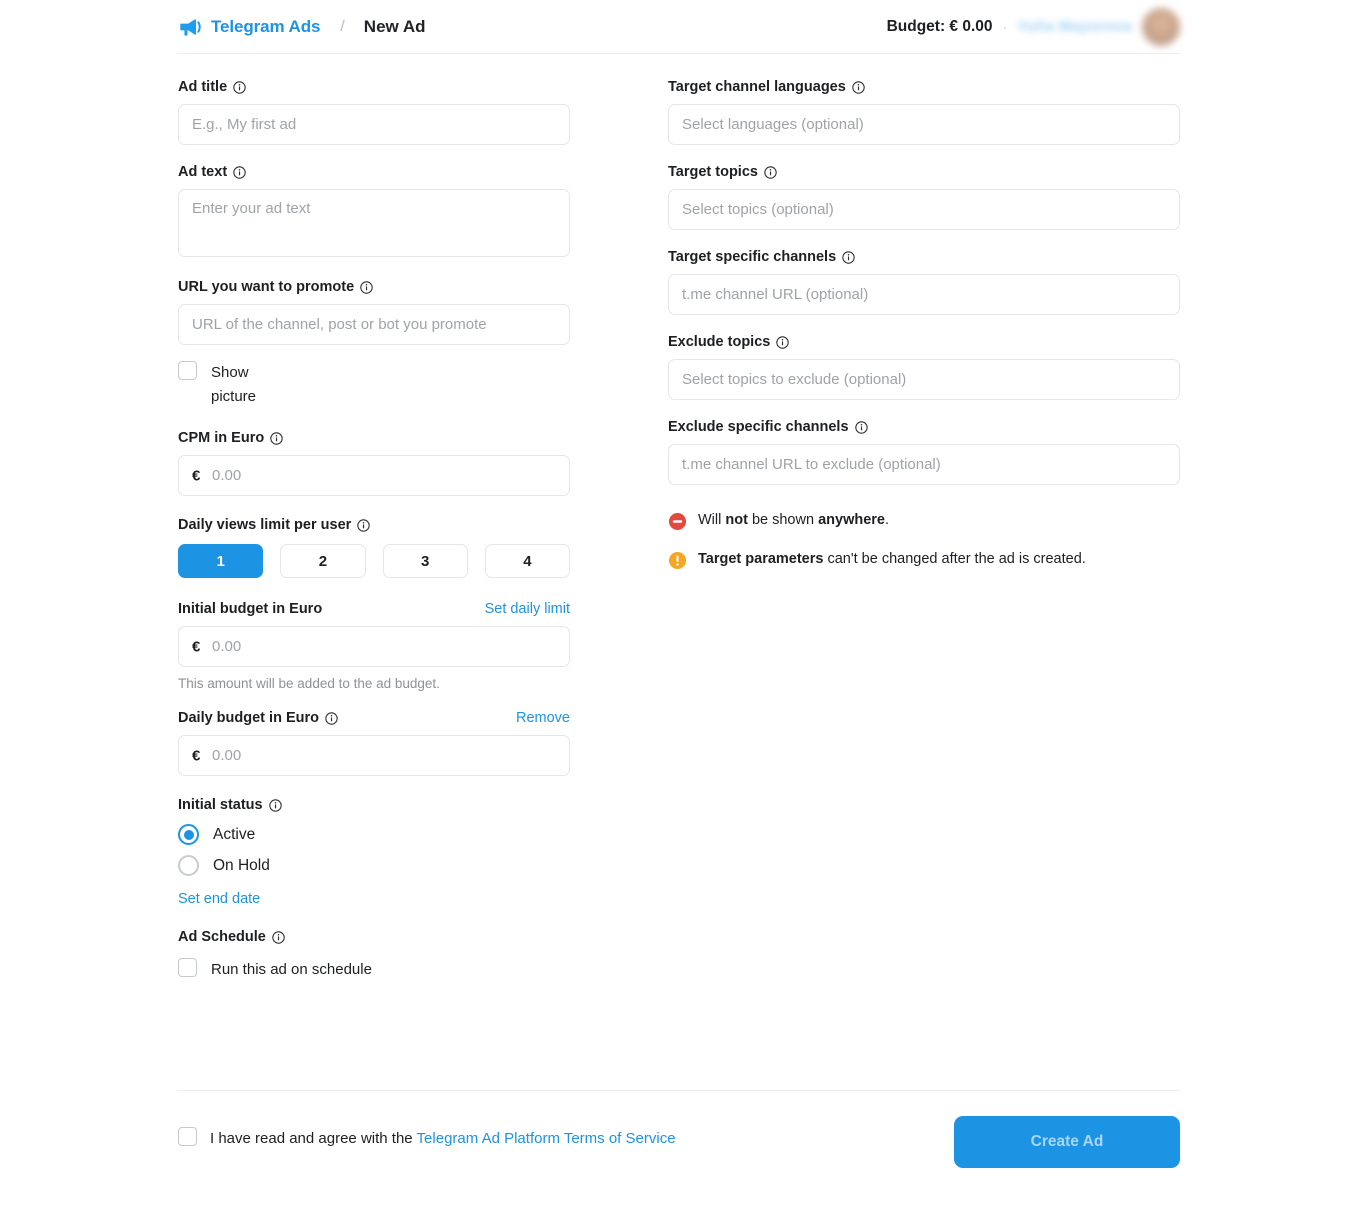 This screenshot has height=1208, width=1360. What do you see at coordinates (374, 385) in the screenshot?
I see `show-picture-row: Show picture` at bounding box center [374, 385].